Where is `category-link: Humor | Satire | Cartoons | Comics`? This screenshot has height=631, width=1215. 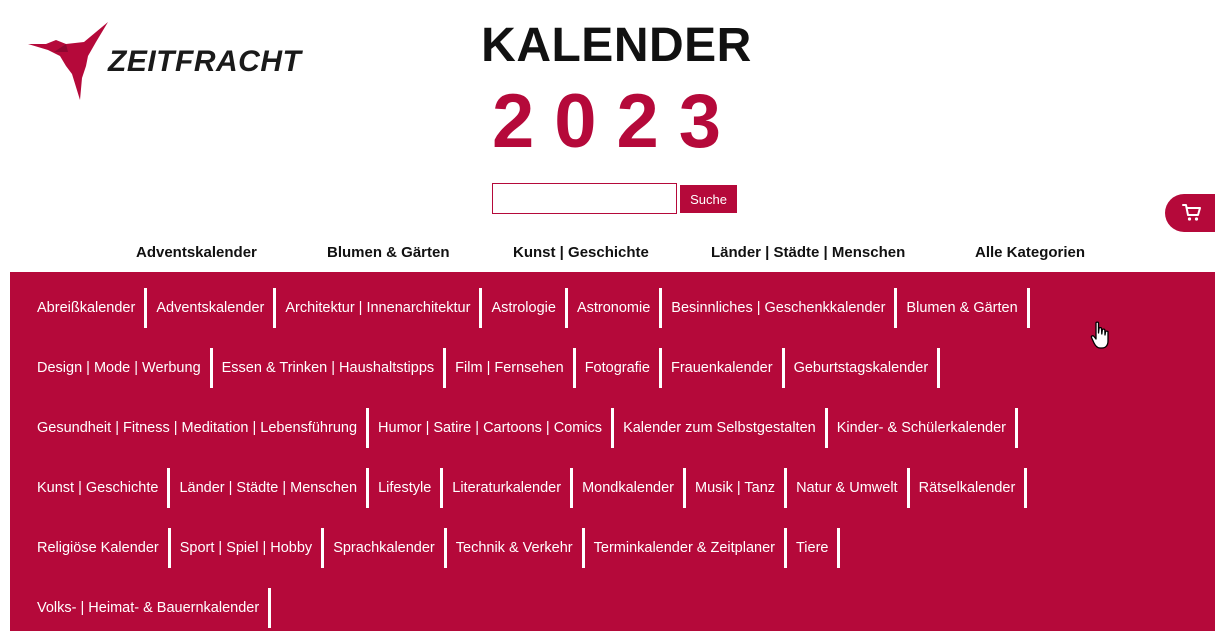 category-link: Humor | Satire | Cartoons | Comics is located at coordinates (490, 428).